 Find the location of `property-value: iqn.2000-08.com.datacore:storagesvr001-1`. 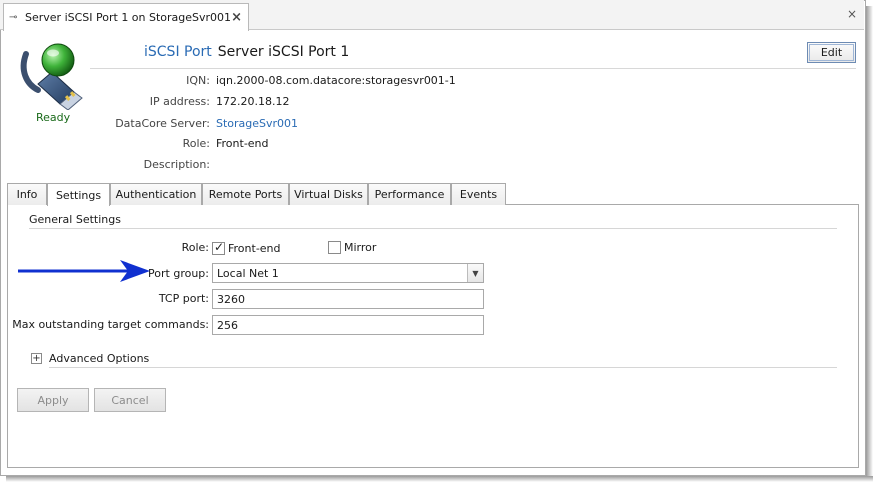

property-value: iqn.2000-08.com.datacore:storagesvr001-1 is located at coordinates (336, 80).